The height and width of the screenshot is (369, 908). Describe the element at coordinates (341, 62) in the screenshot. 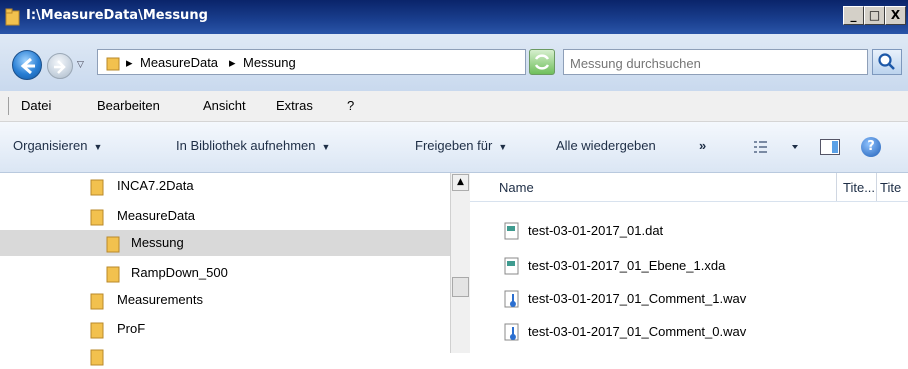

I see `address-bar: ▸ MeasureData ▸ Messung ▼` at that location.